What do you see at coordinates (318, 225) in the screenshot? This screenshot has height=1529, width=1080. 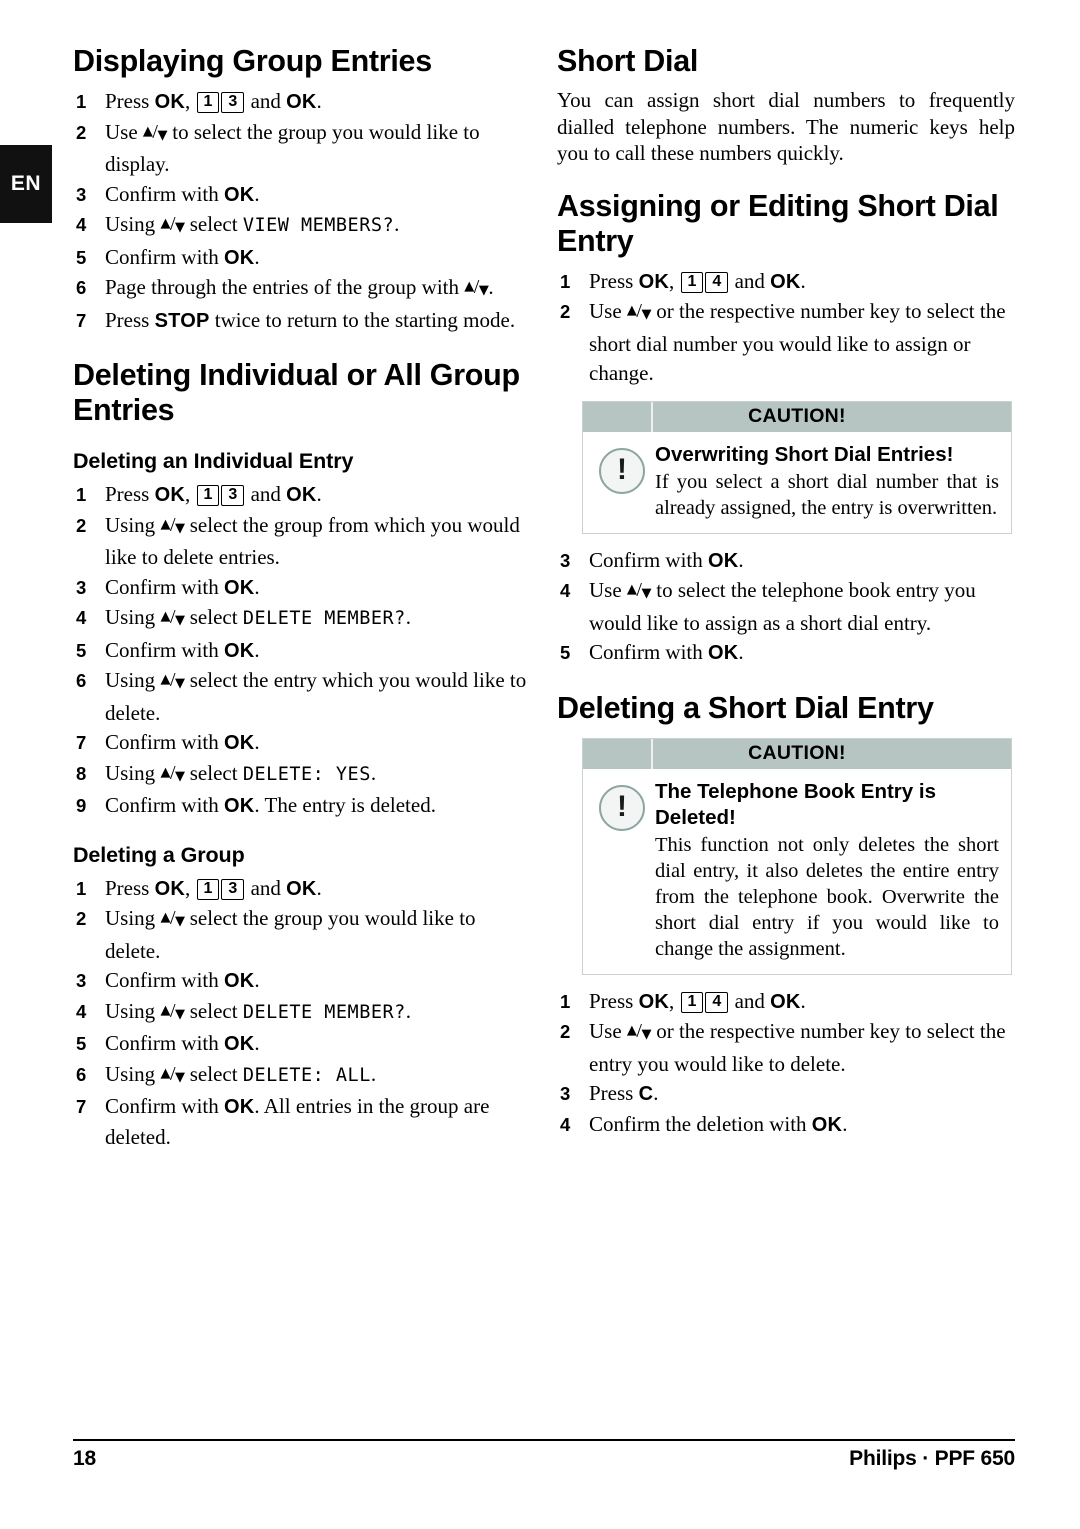 I see `display-text: VIEW MEMBERS?` at bounding box center [318, 225].